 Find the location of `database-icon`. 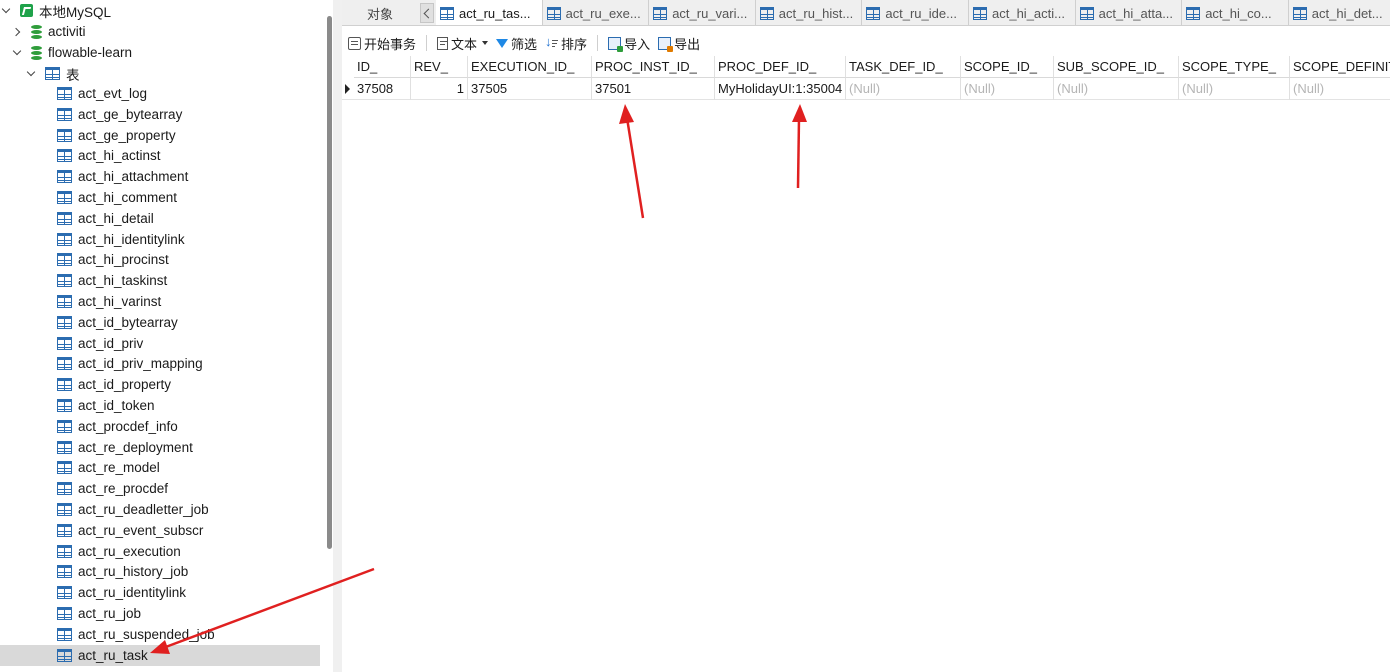

database-icon is located at coordinates (36, 52).